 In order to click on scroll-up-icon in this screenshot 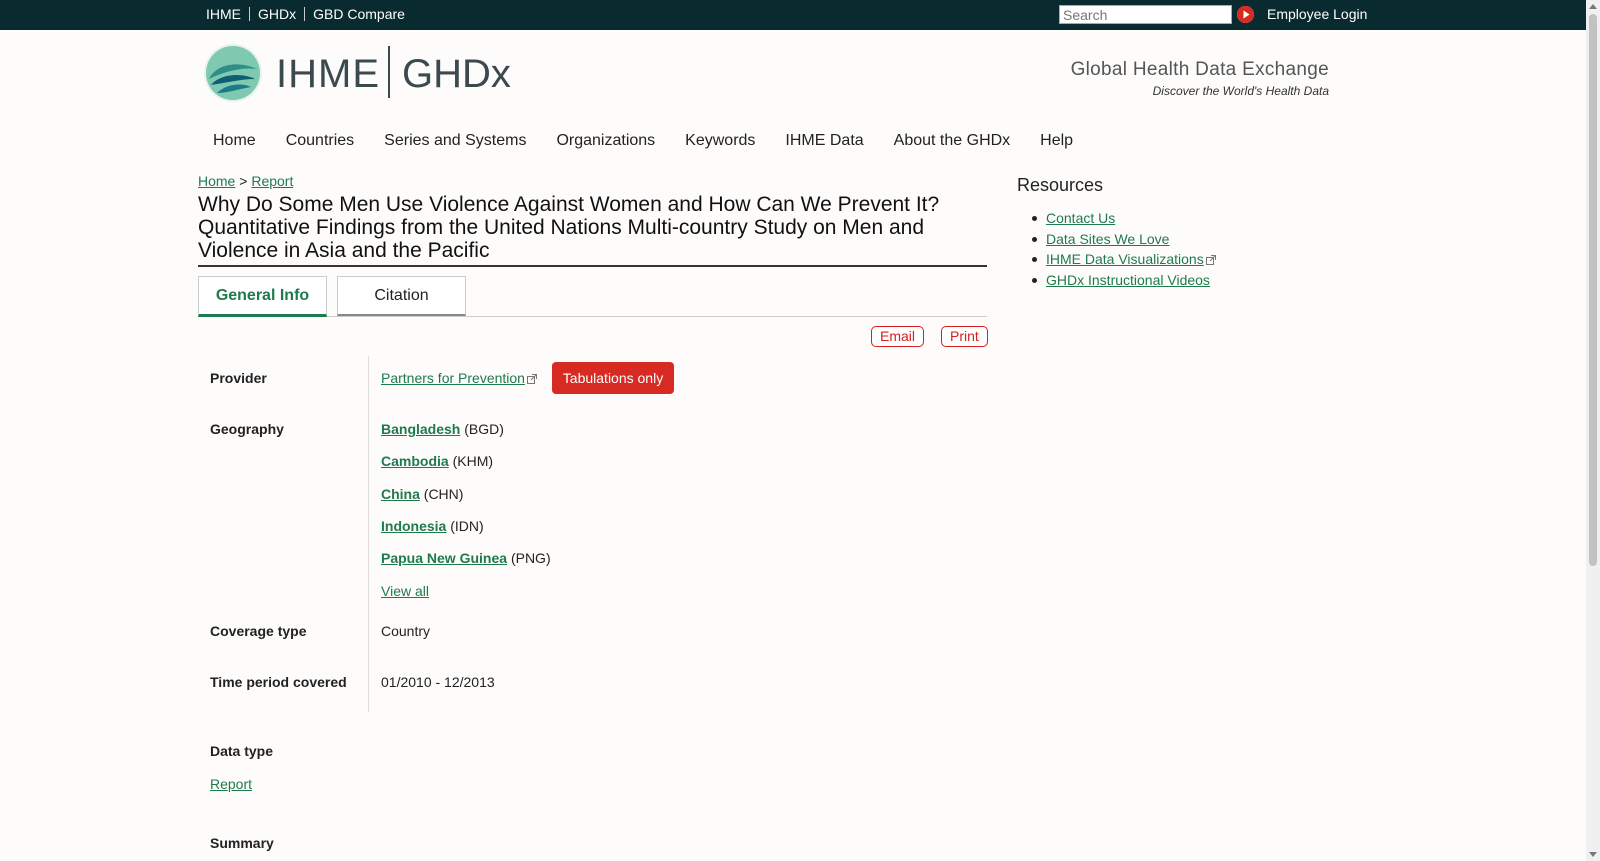, I will do `click(1593, 6)`.